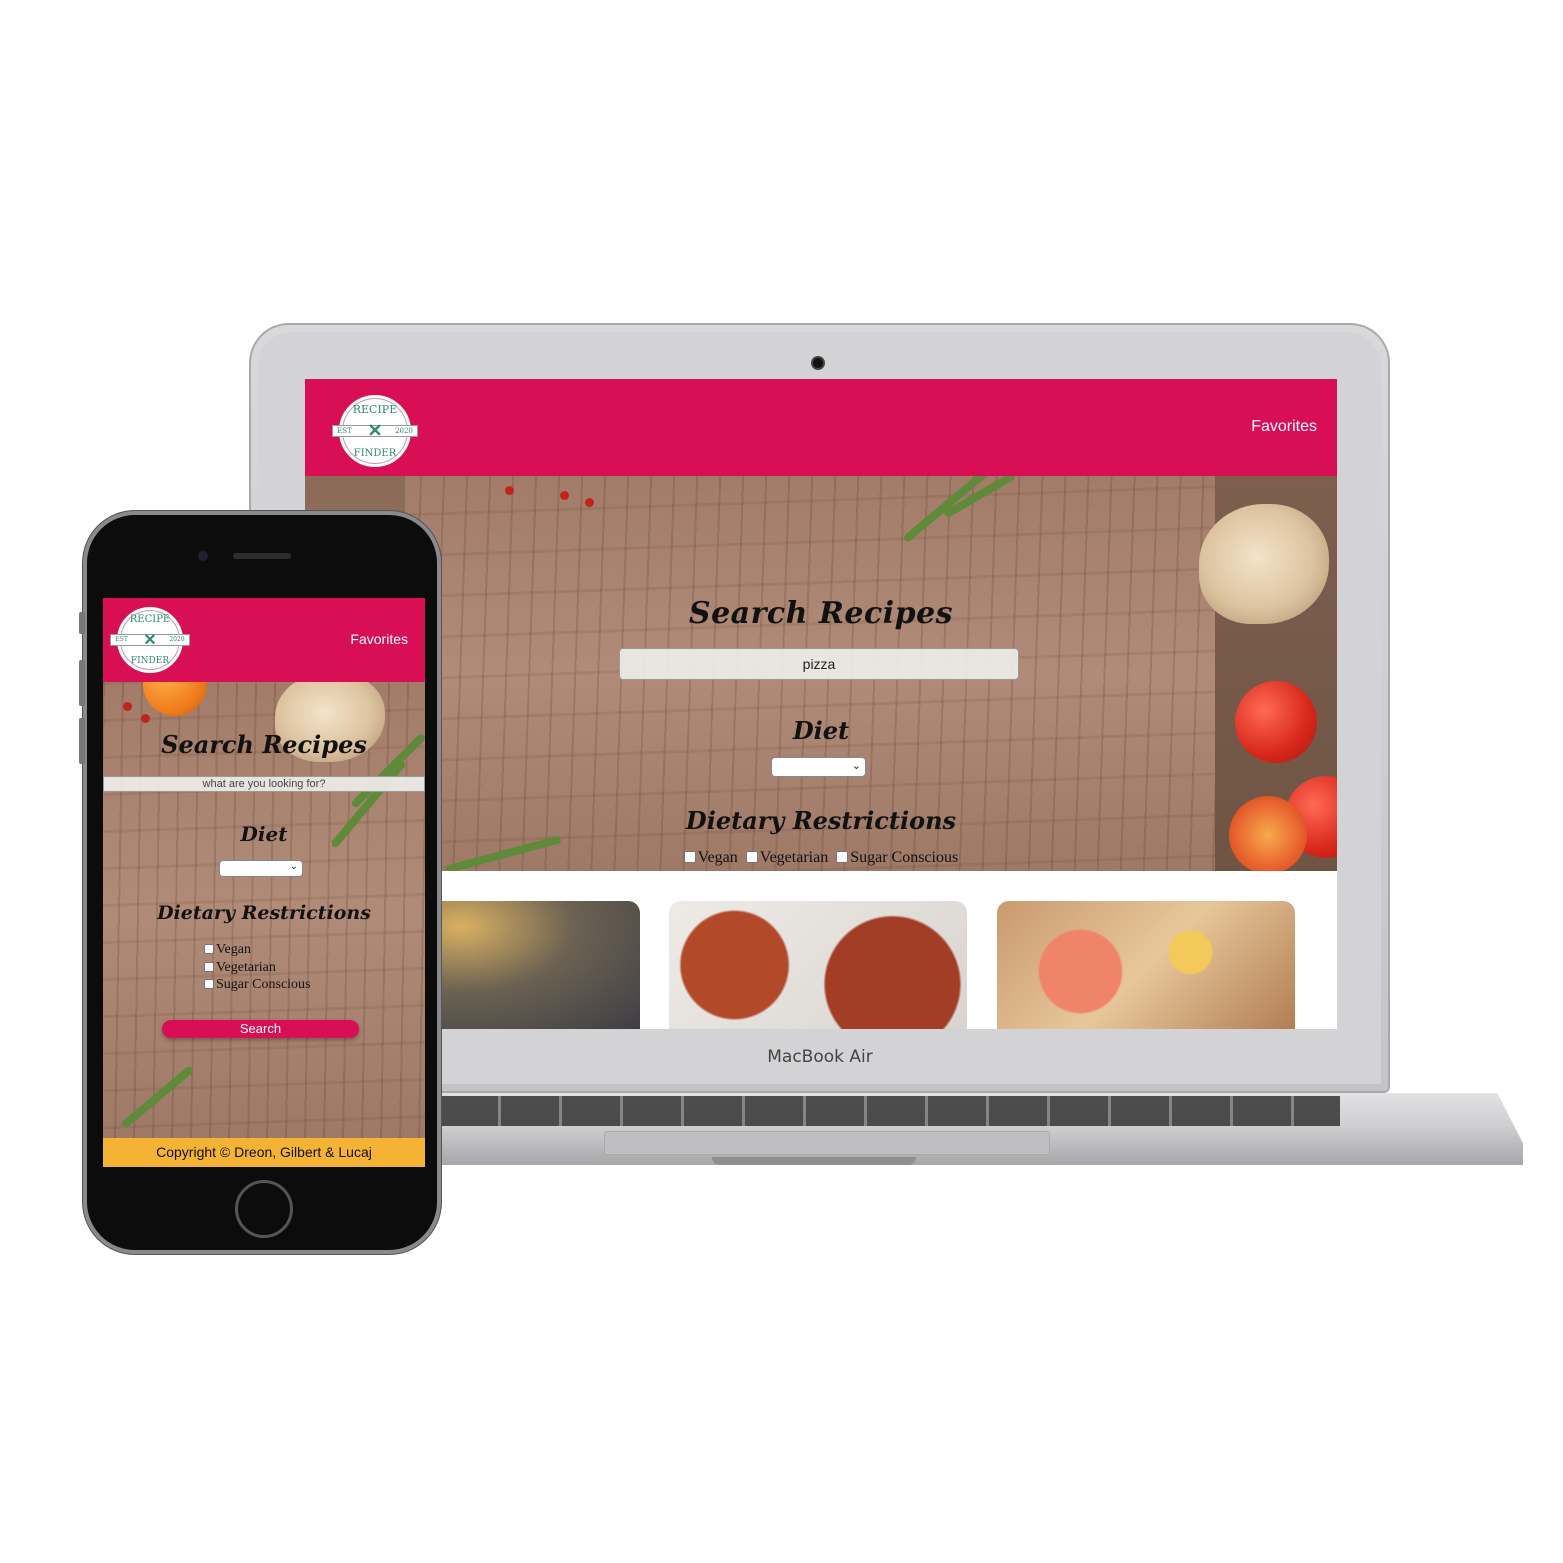 This screenshot has height=1563, width=1563. What do you see at coordinates (264, 1152) in the screenshot?
I see `site-footer: Copyright © Dreon, Gilbert & Lucaj` at bounding box center [264, 1152].